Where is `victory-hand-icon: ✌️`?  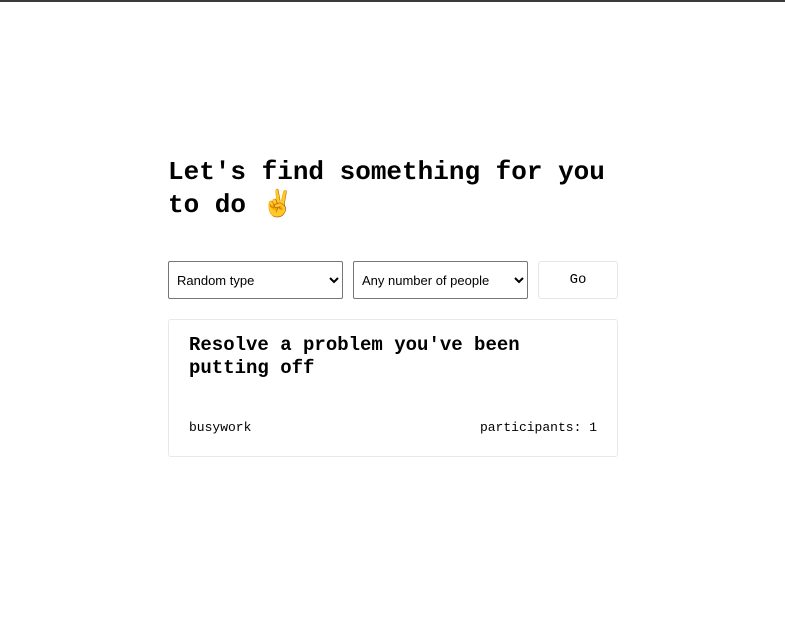 victory-hand-icon: ✌️ is located at coordinates (277, 204).